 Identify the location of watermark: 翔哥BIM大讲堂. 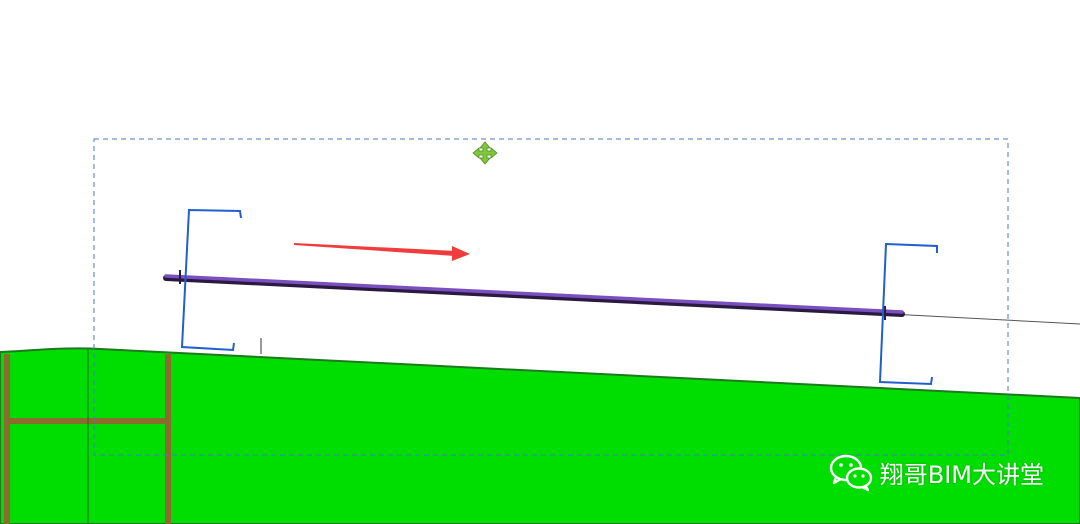
(936, 472).